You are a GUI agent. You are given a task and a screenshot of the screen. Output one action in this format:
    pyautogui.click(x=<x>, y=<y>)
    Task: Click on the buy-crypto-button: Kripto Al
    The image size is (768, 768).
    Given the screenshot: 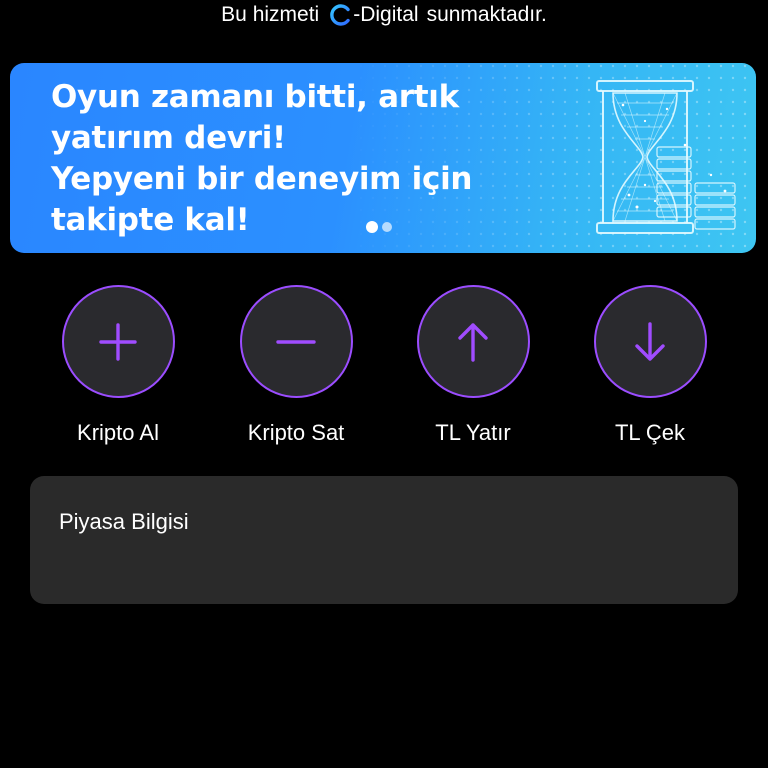 What is the action you would take?
    pyautogui.click(x=118, y=367)
    